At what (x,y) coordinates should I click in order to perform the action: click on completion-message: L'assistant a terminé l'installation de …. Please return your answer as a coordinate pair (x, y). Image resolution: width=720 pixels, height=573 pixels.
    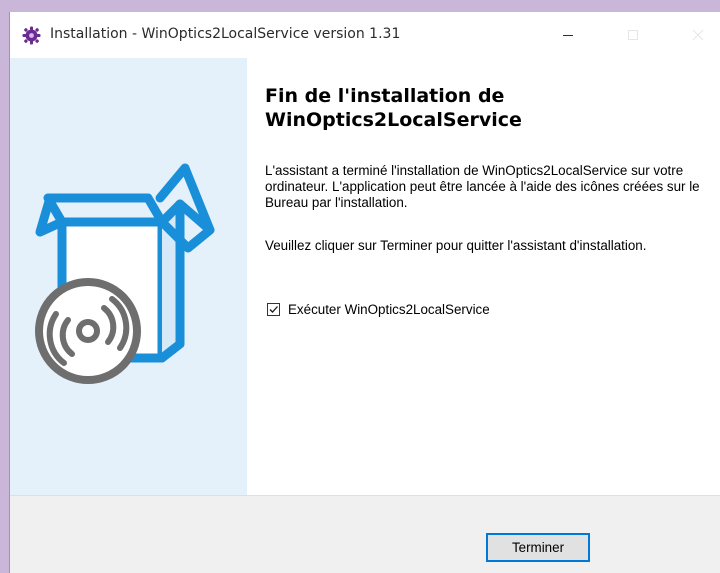
    Looking at the image, I should click on (482, 186).